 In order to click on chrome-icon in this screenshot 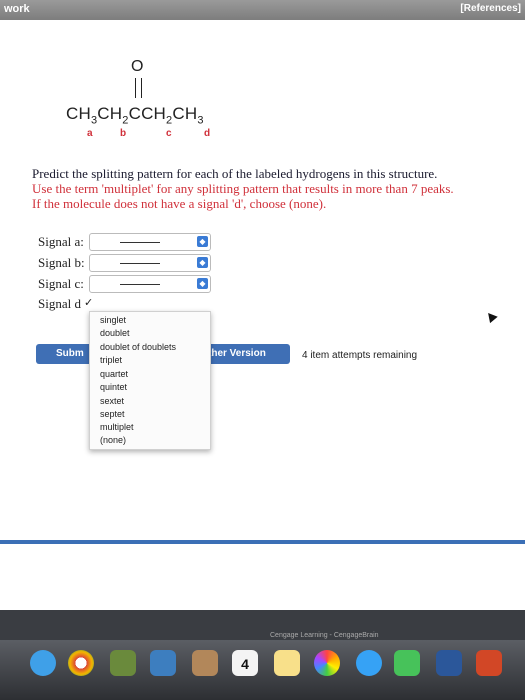, I will do `click(81, 663)`.